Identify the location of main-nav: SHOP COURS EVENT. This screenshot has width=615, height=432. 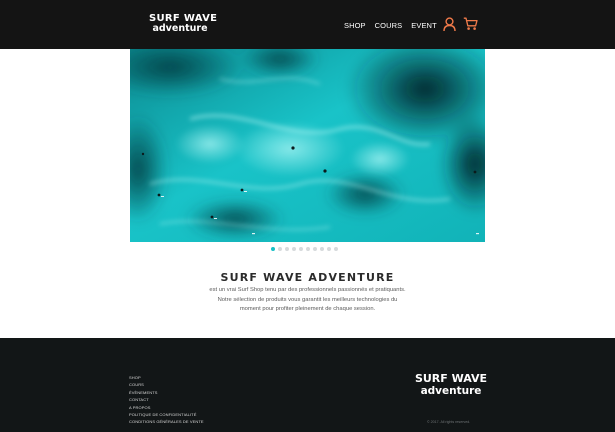
(390, 25).